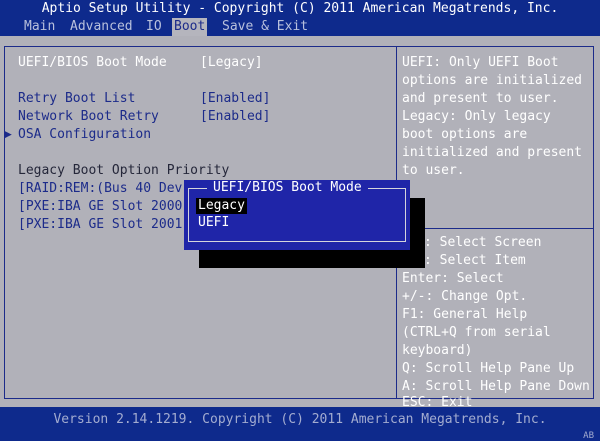 The width and height of the screenshot is (600, 441). What do you see at coordinates (124, 170) in the screenshot?
I see `priority-heading: Legacy Boot Option Priority` at bounding box center [124, 170].